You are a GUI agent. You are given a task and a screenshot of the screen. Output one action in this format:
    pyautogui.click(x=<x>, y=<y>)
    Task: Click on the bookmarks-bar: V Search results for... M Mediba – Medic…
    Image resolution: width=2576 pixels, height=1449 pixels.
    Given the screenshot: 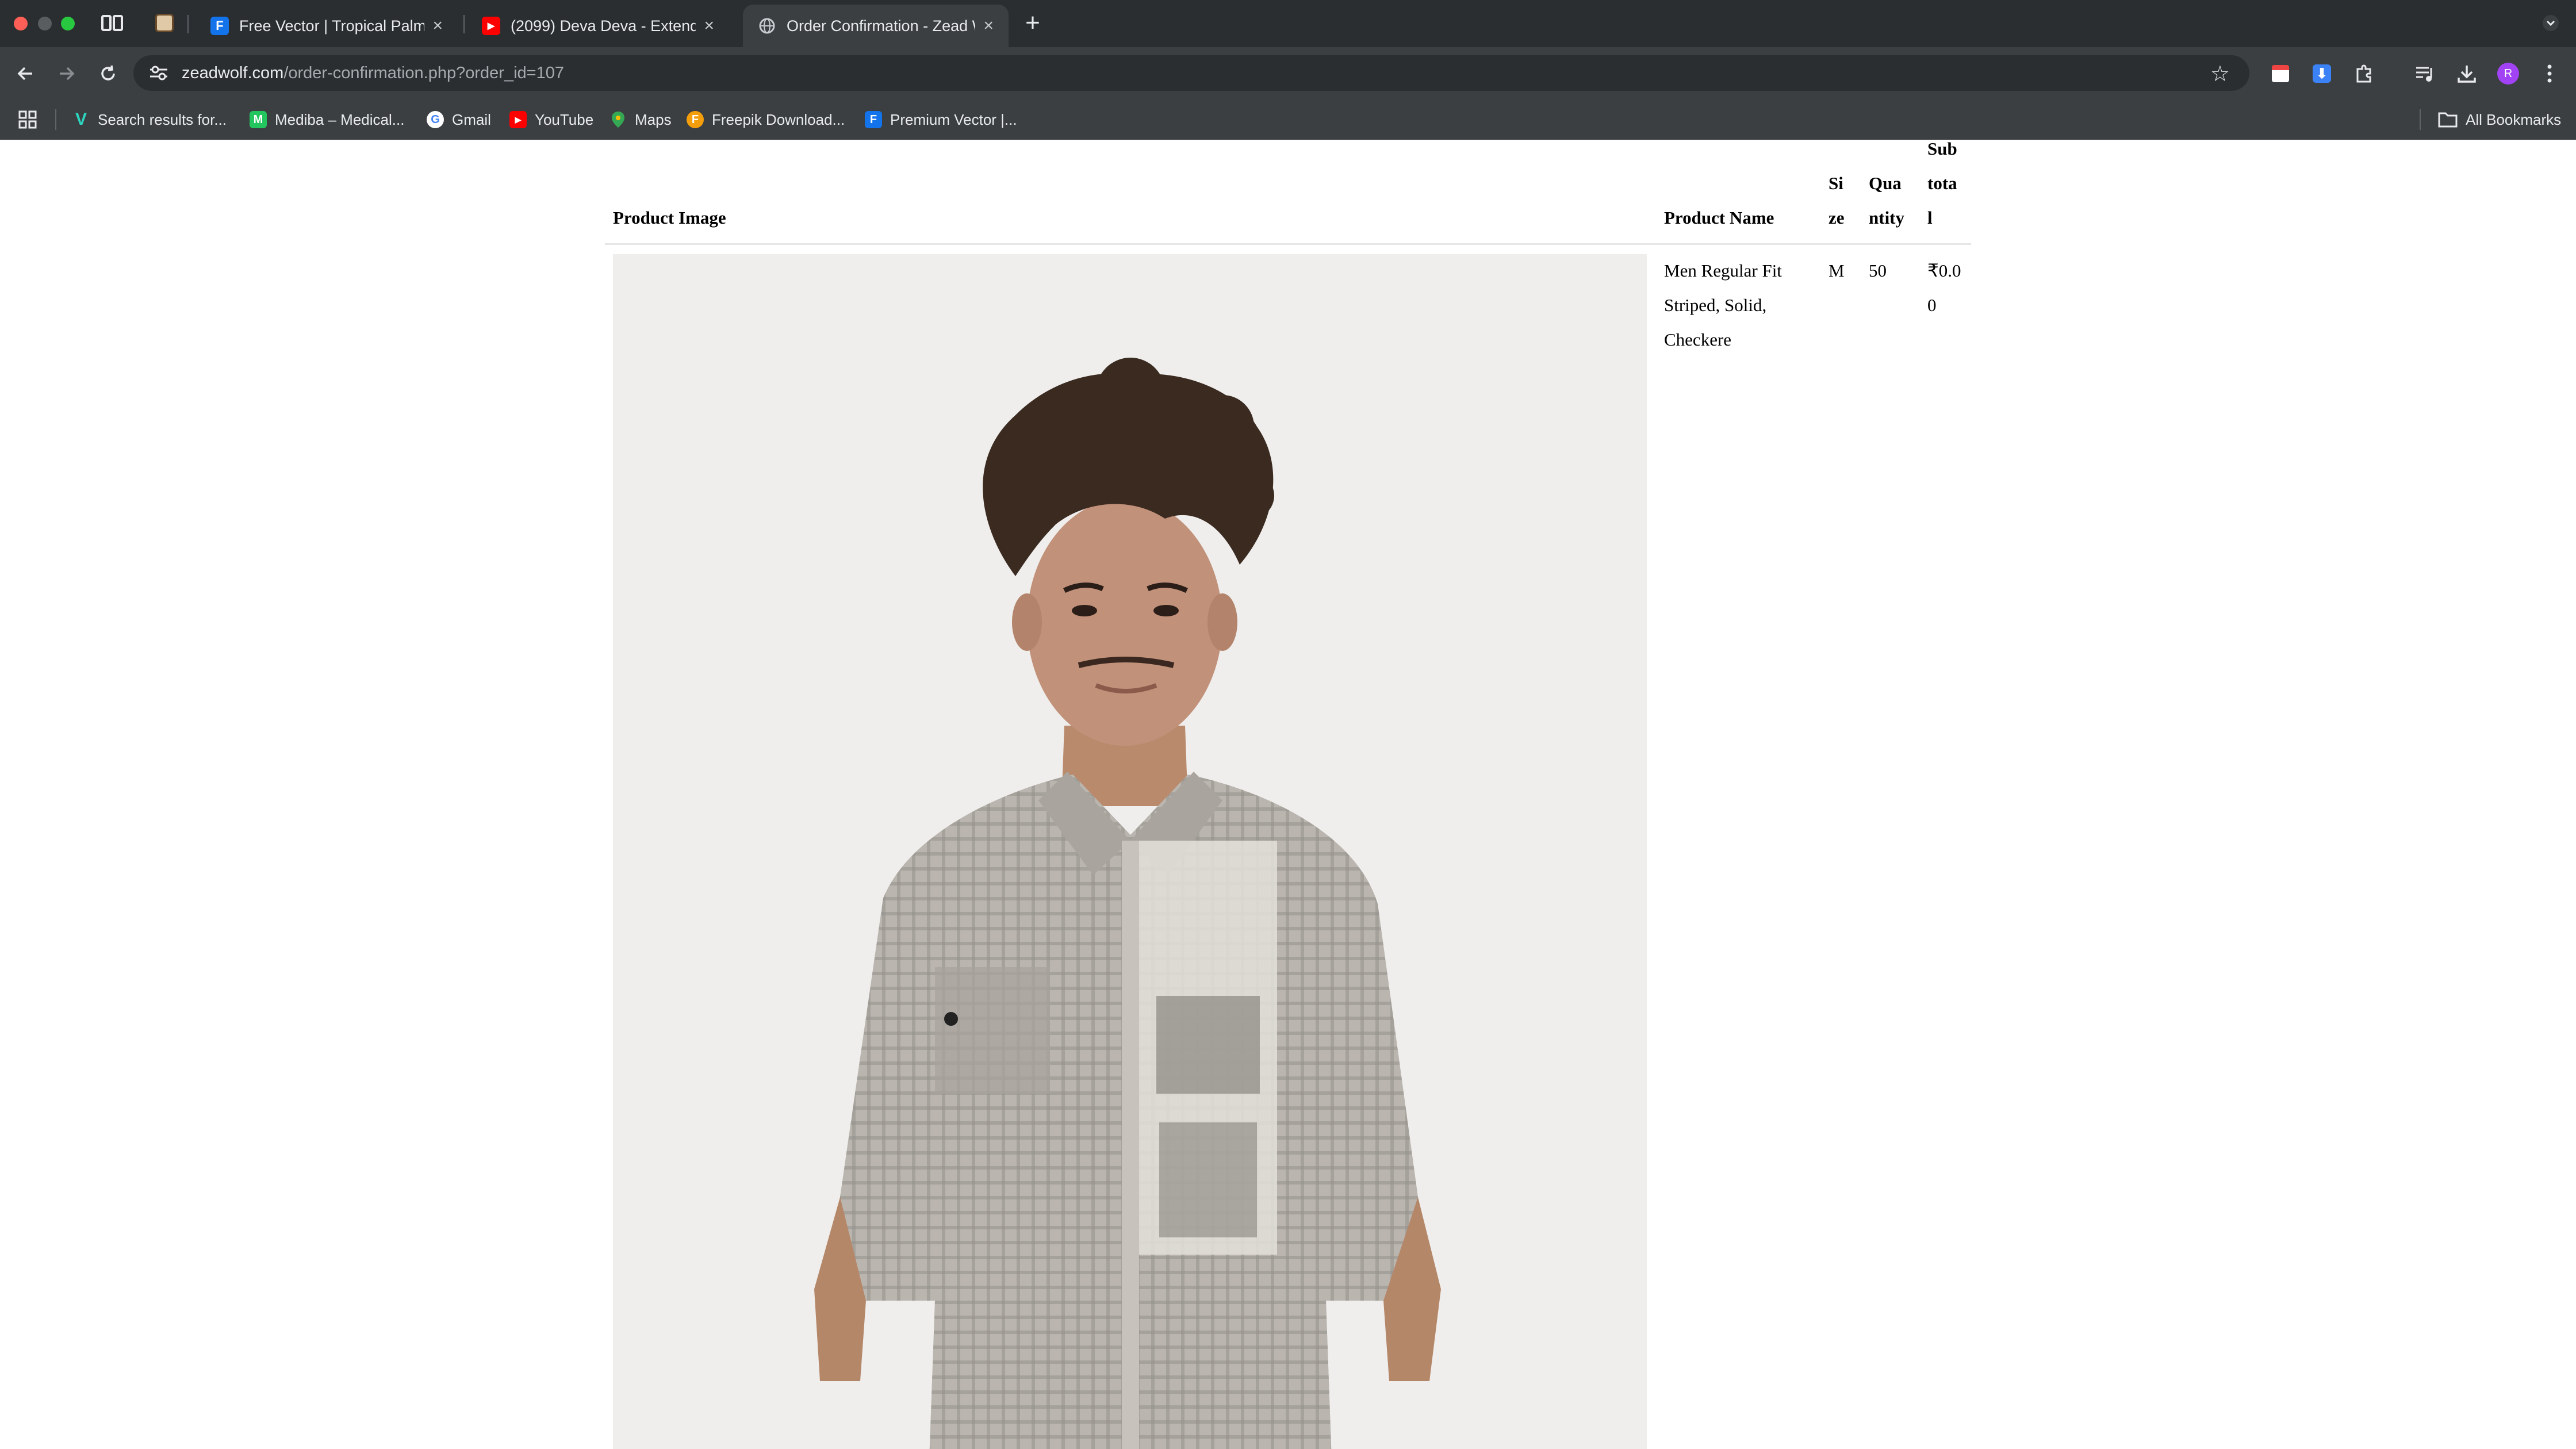 What is the action you would take?
    pyautogui.click(x=1288, y=119)
    